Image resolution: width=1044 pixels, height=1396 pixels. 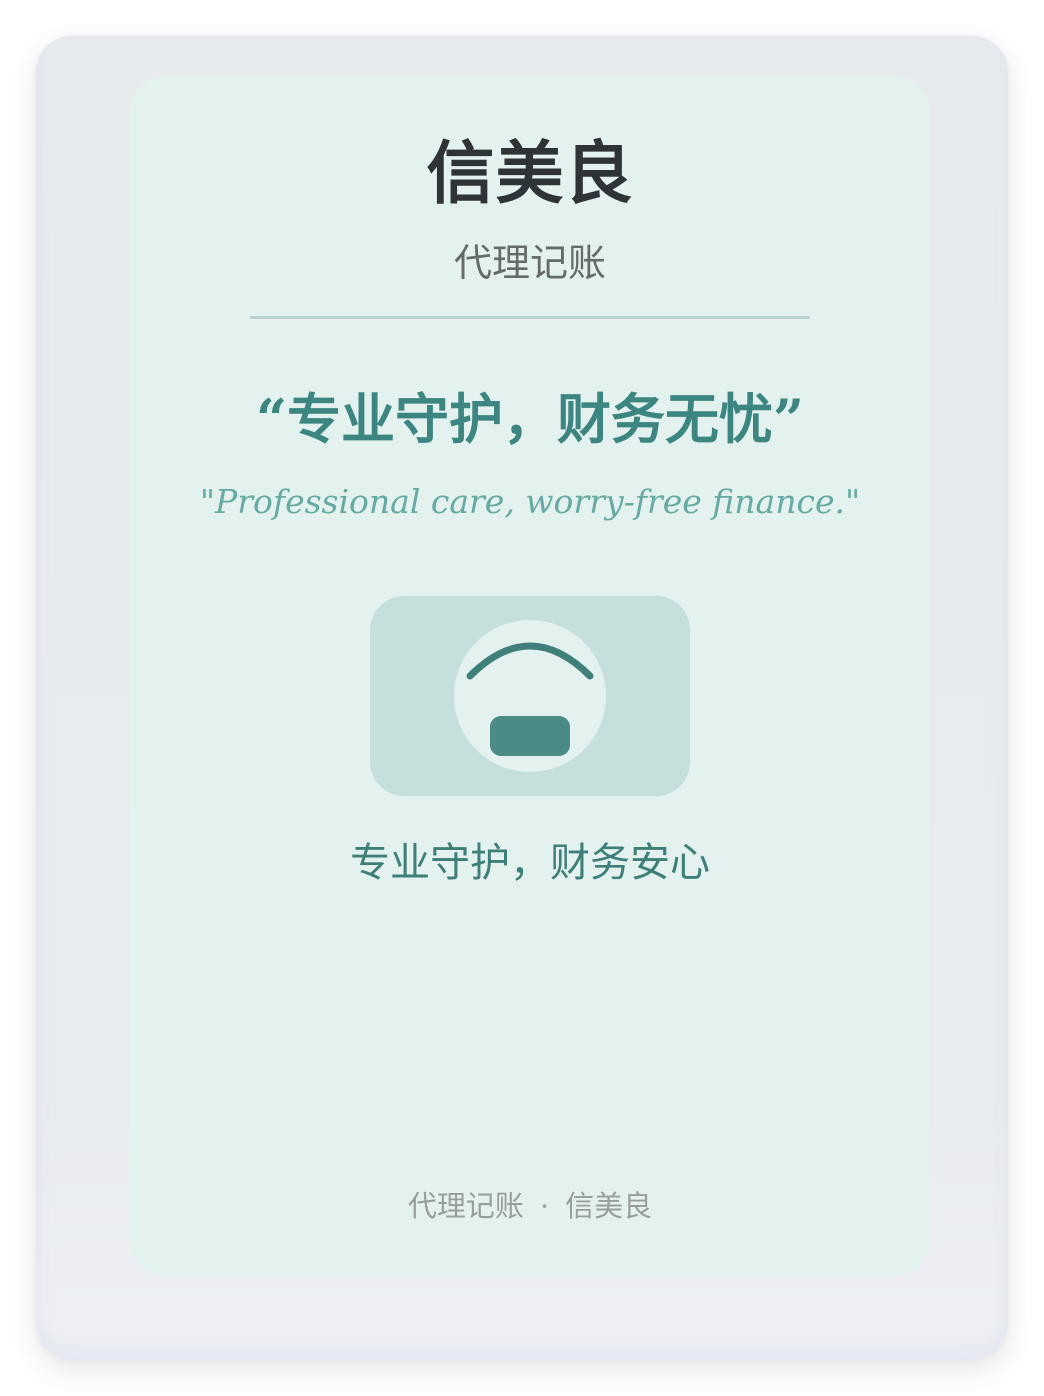 What do you see at coordinates (530, 661) in the screenshot?
I see `emblem-arc` at bounding box center [530, 661].